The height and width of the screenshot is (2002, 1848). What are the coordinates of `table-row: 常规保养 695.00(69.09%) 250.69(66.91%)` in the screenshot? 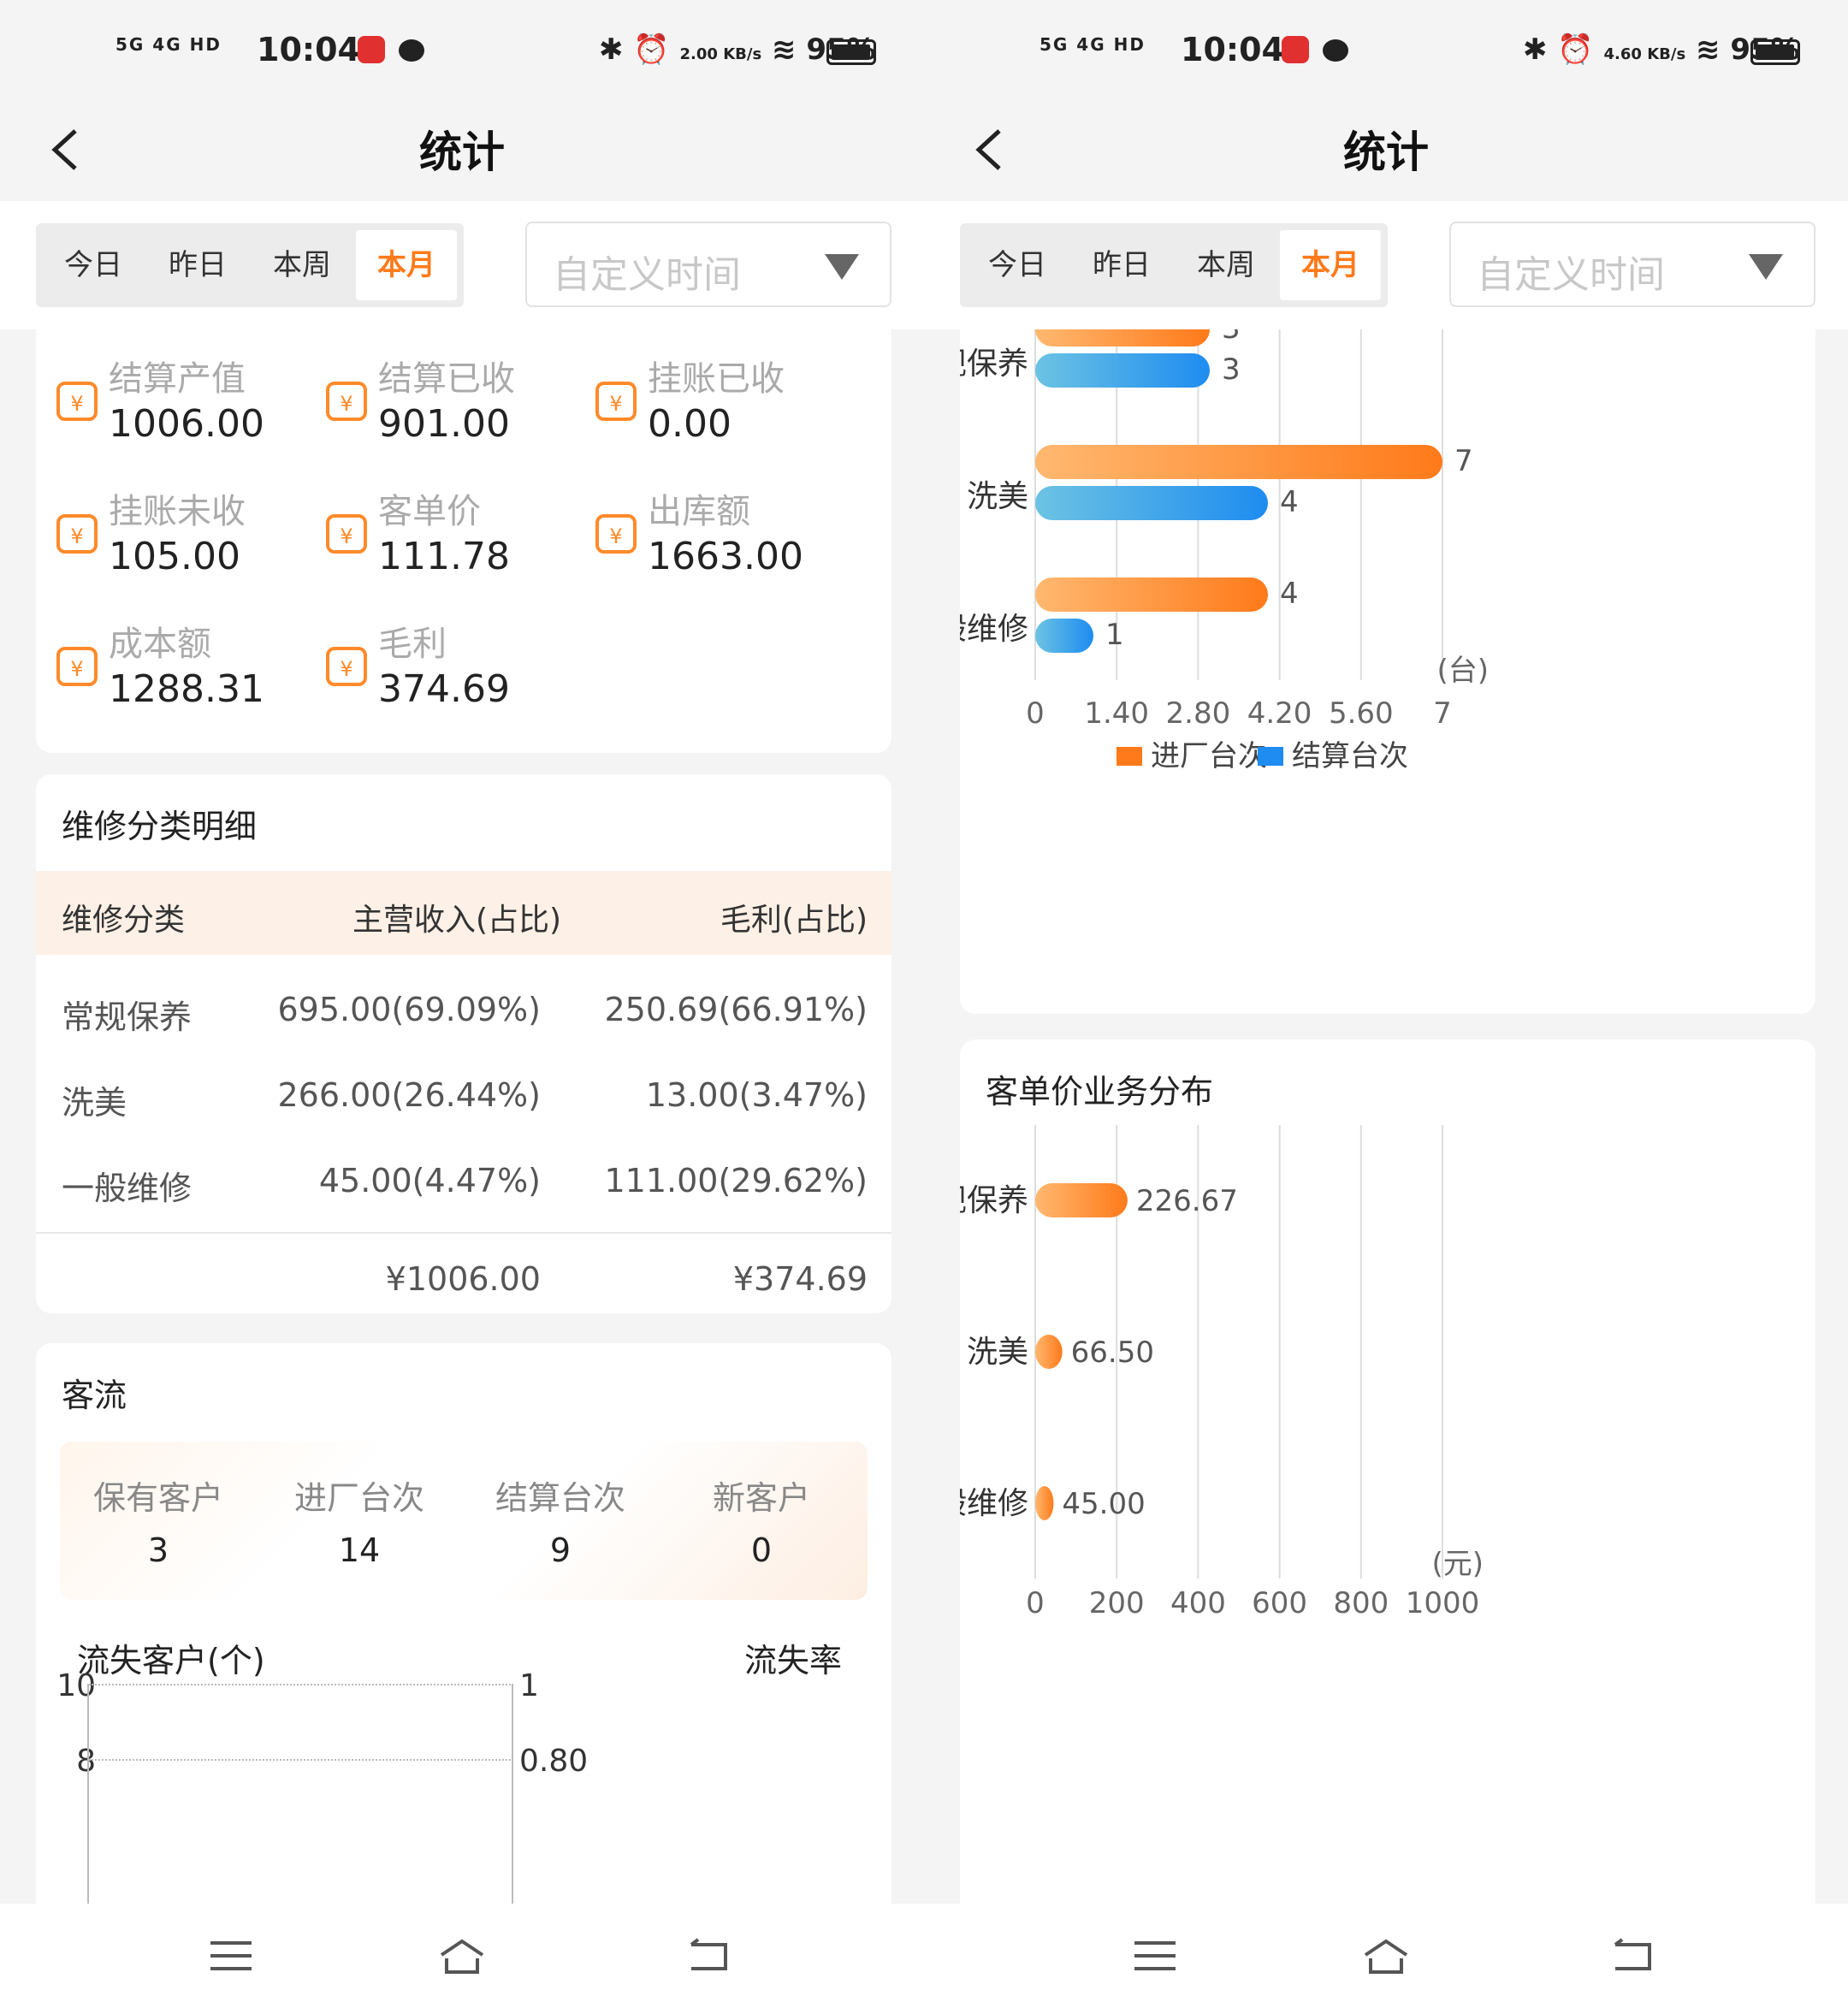 It's located at (463, 1009).